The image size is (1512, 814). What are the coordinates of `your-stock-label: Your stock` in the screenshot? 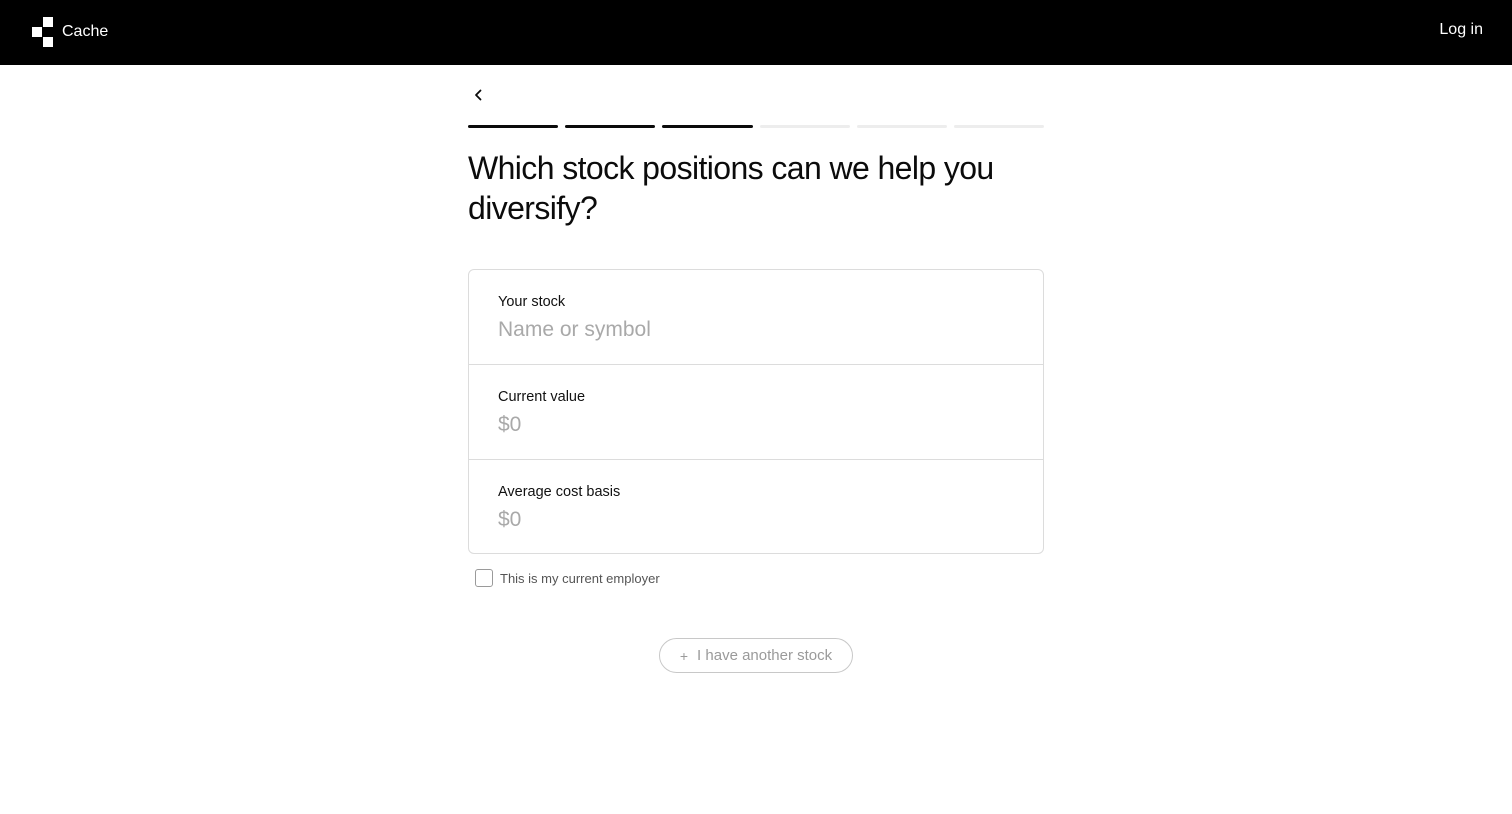 It's located at (532, 302).